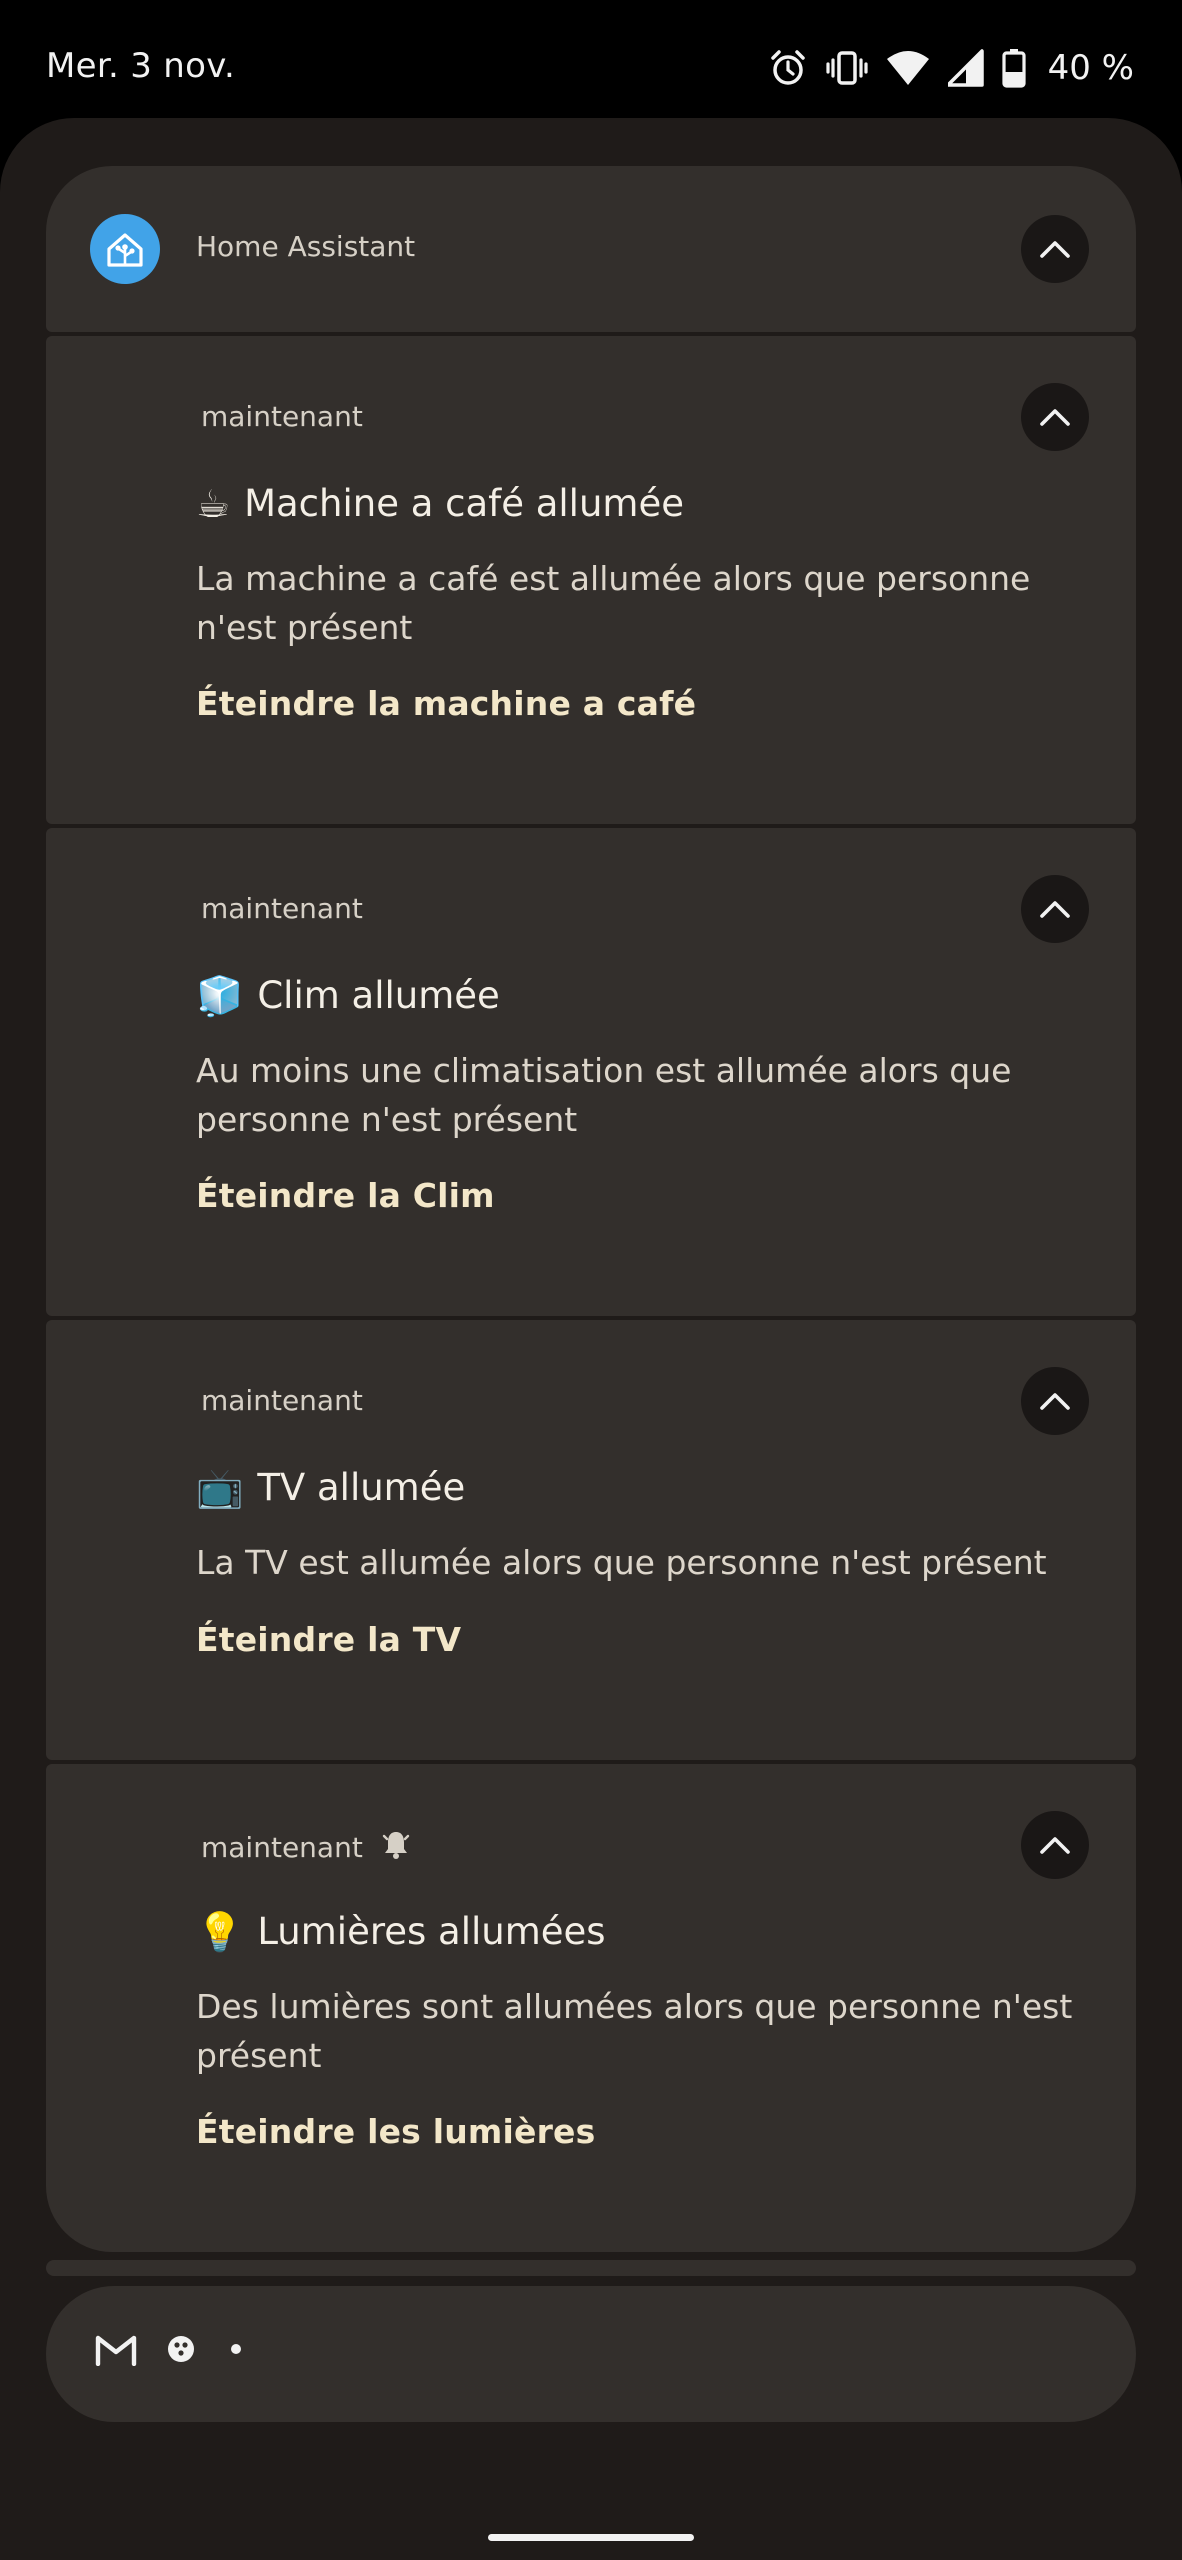 This screenshot has width=1182, height=2560. What do you see at coordinates (306, 246) in the screenshot?
I see `app-name: Home Assistant` at bounding box center [306, 246].